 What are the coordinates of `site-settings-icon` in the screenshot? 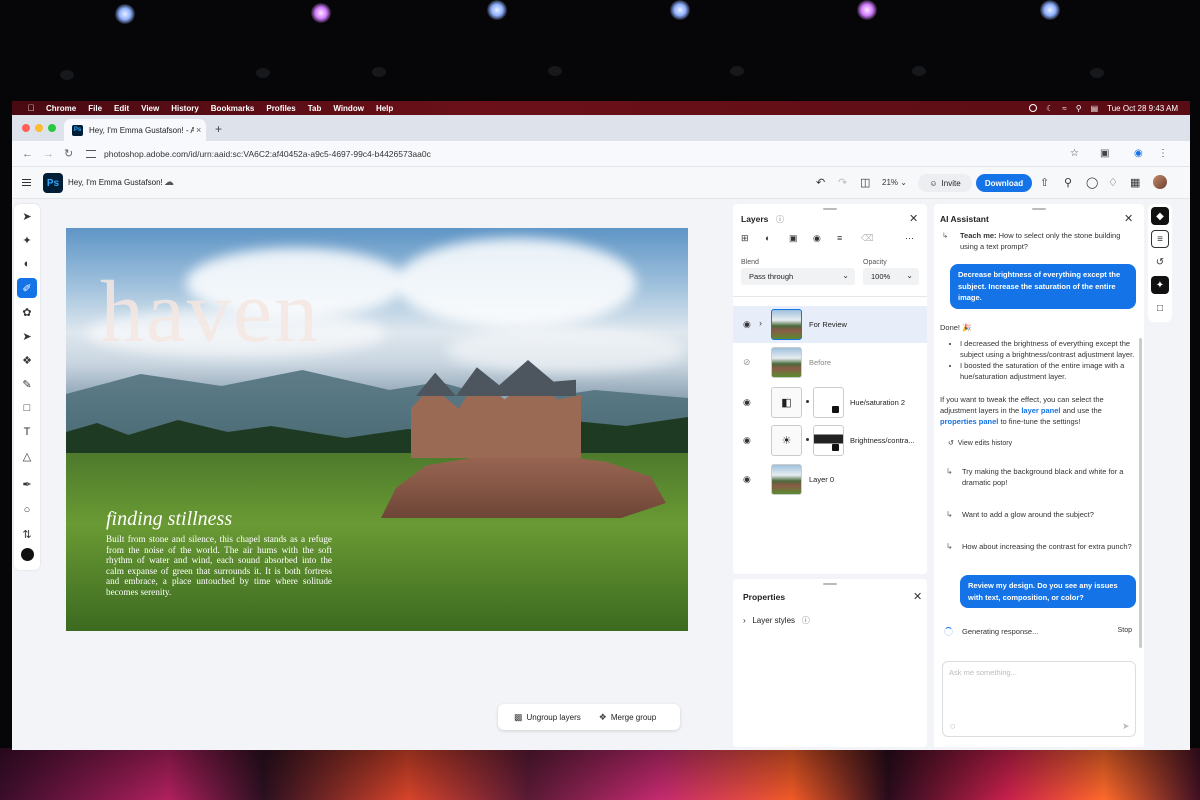 It's located at (91, 154).